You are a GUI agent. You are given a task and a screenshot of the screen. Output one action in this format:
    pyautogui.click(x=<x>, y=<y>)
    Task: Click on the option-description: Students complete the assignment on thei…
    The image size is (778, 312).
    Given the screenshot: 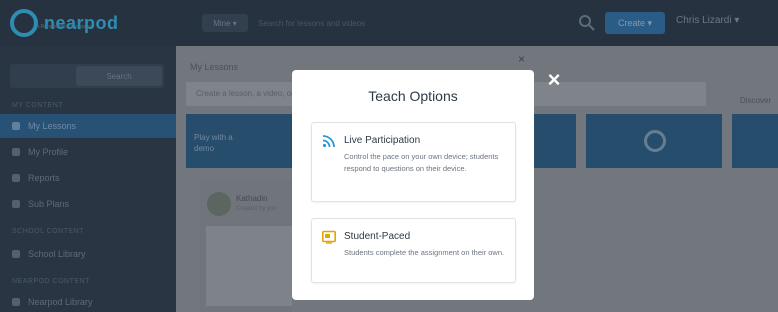 What is the action you would take?
    pyautogui.click(x=424, y=252)
    